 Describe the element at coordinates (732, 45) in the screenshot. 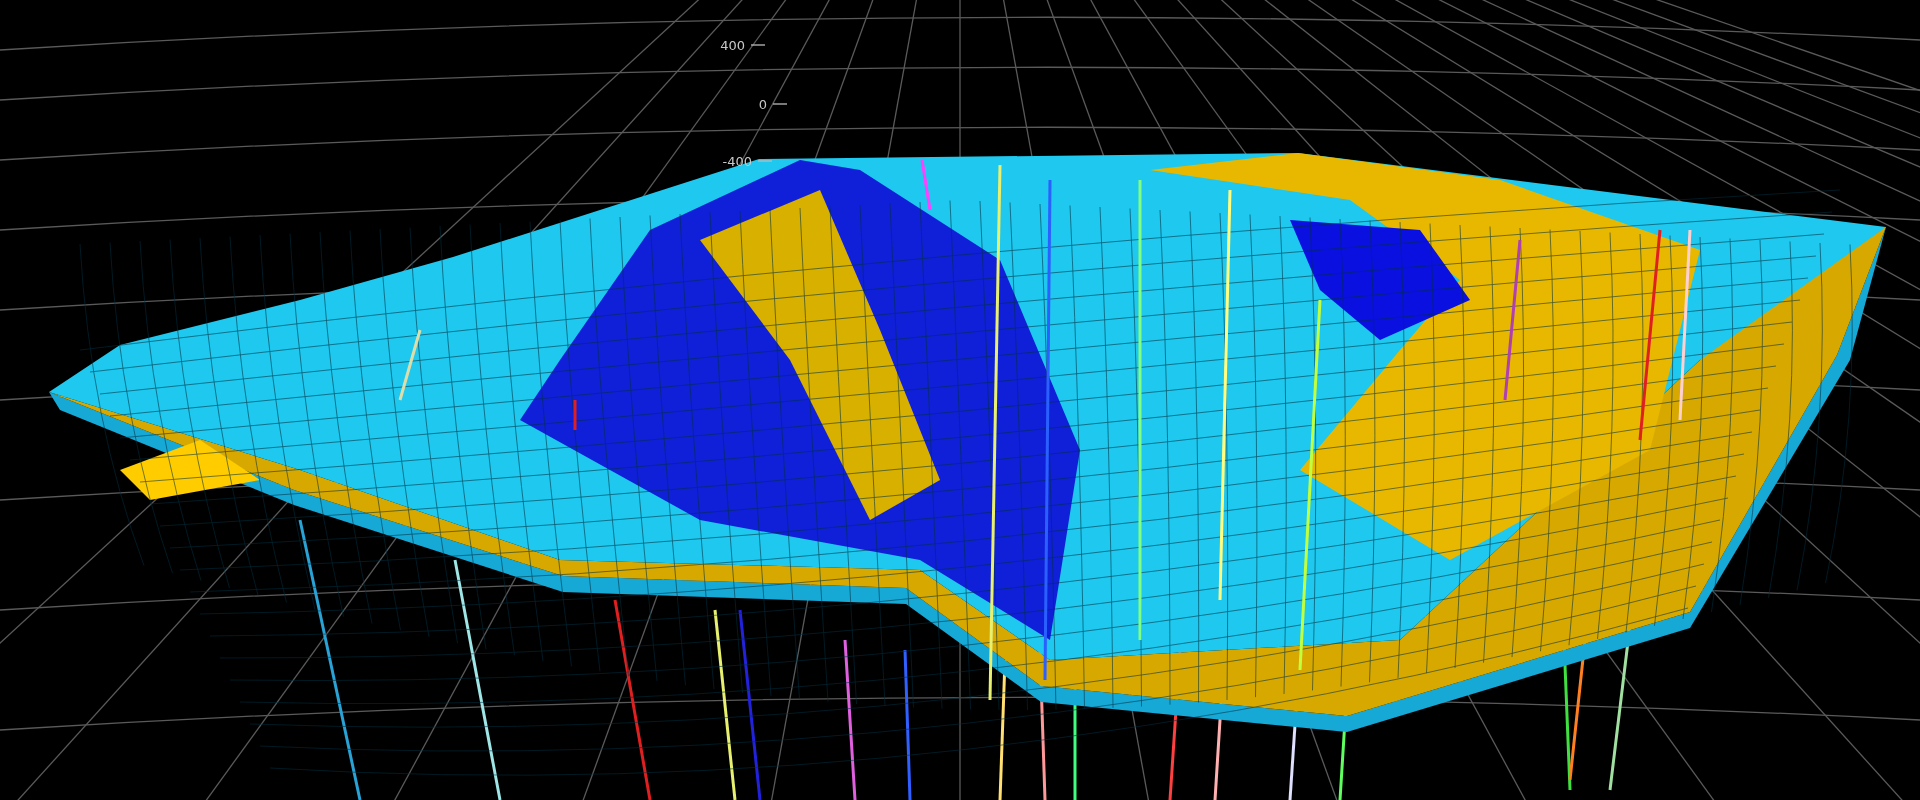

I see `axis-tick-label: 400` at that location.